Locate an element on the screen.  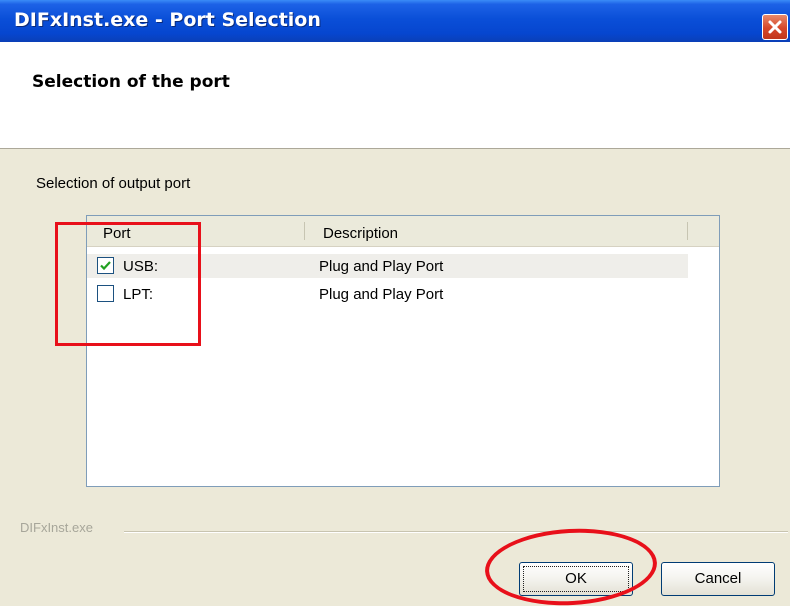
close-button is located at coordinates (775, 27).